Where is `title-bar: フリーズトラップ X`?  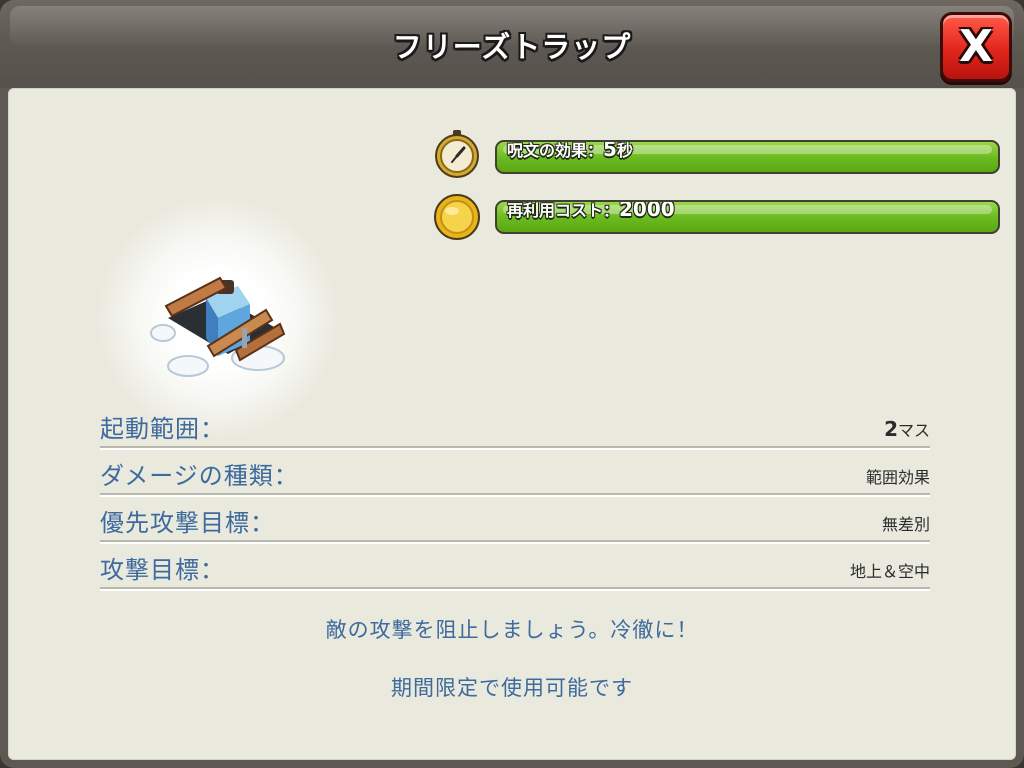 title-bar: フリーズトラップ X is located at coordinates (512, 44).